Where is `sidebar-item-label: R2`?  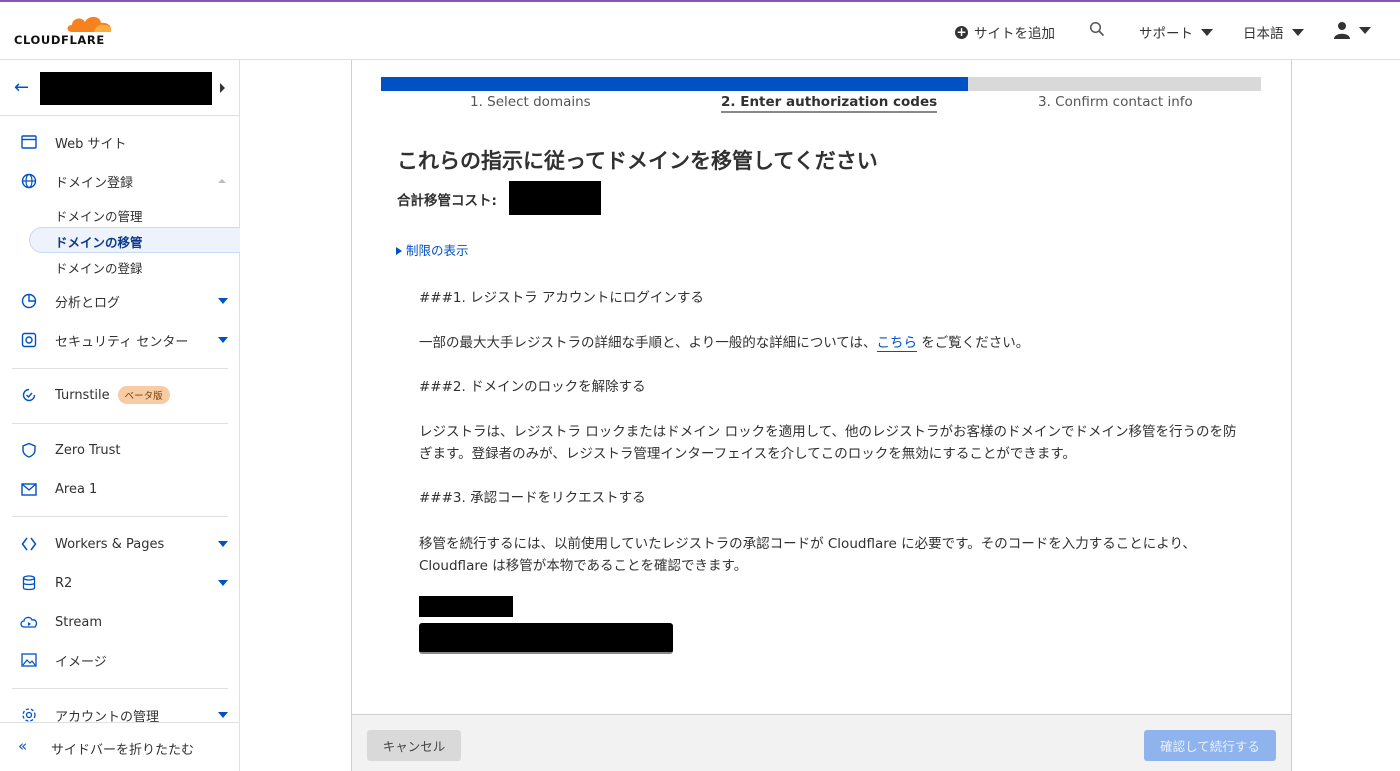
sidebar-item-label: R2 is located at coordinates (64, 583).